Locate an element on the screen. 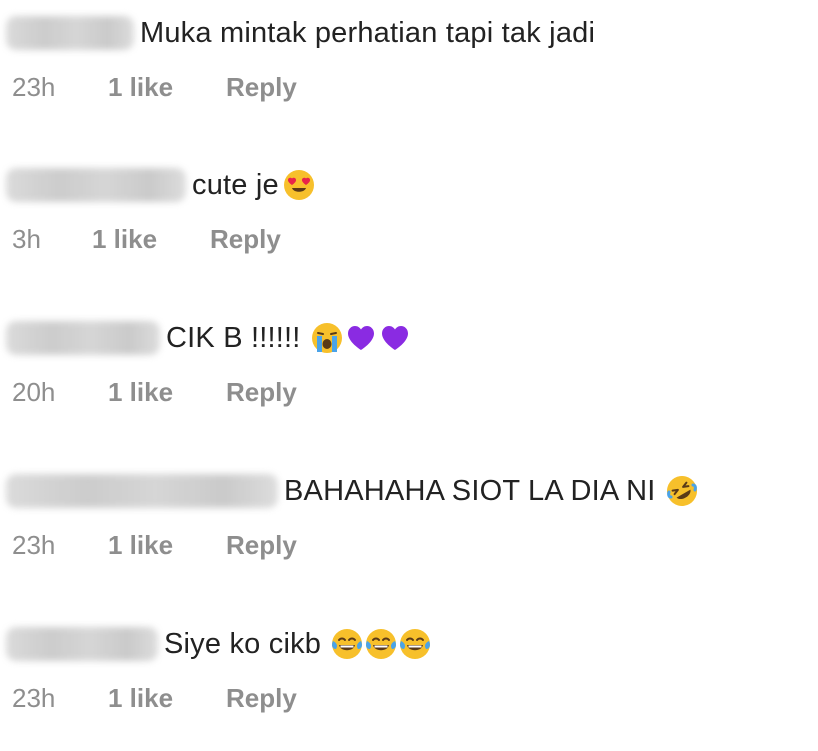  comment-text: Muka mintak perhatian tapi tak jadi is located at coordinates (368, 32).